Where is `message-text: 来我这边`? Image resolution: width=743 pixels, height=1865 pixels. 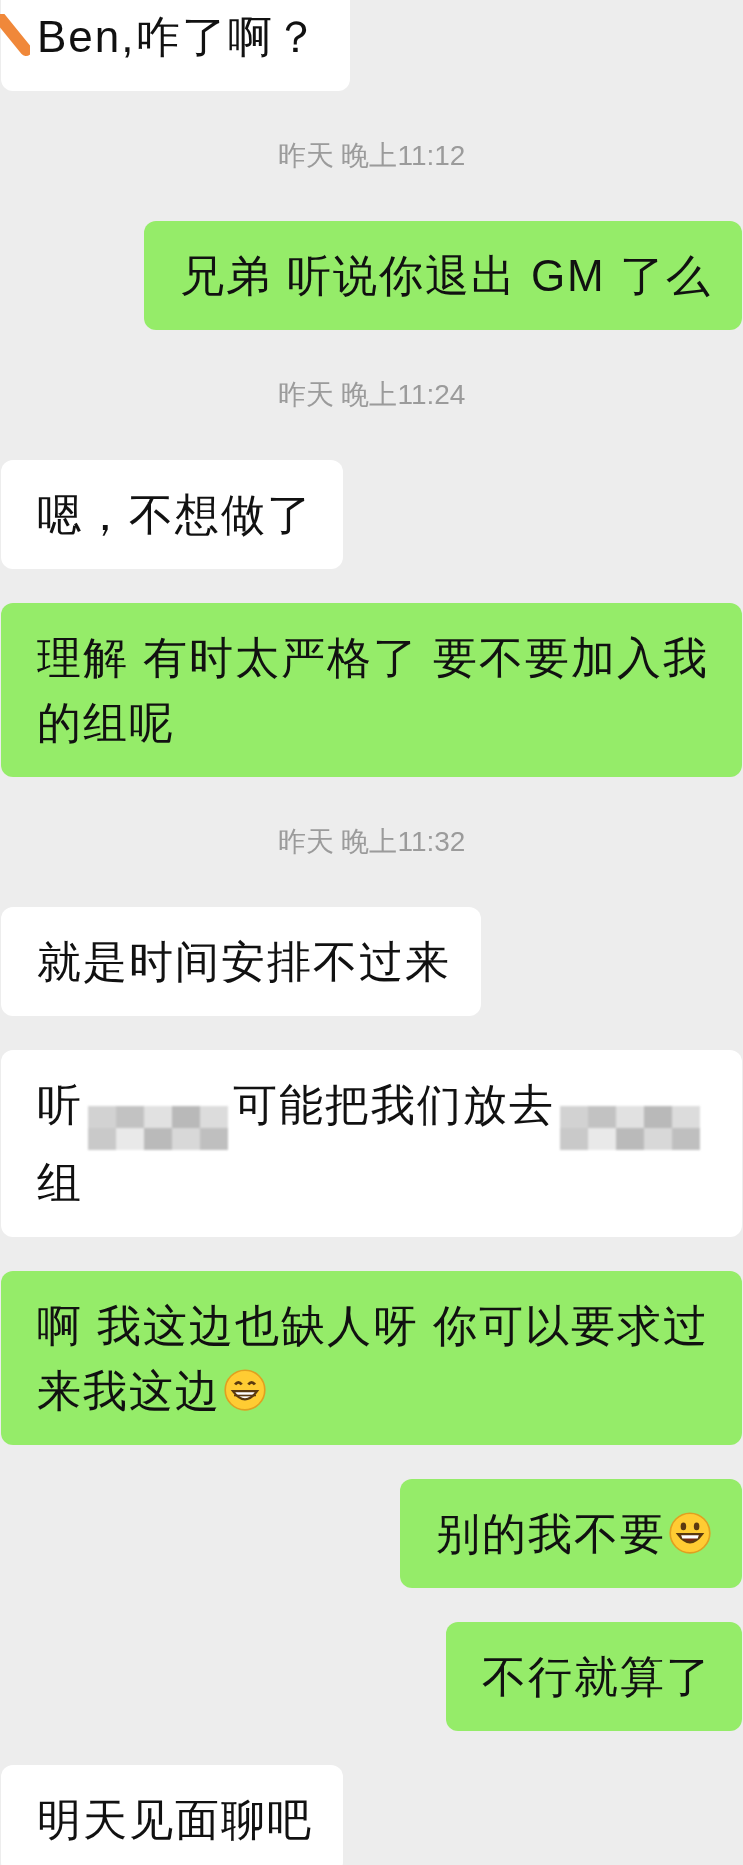
message-text: 来我这边 is located at coordinates (129, 1390).